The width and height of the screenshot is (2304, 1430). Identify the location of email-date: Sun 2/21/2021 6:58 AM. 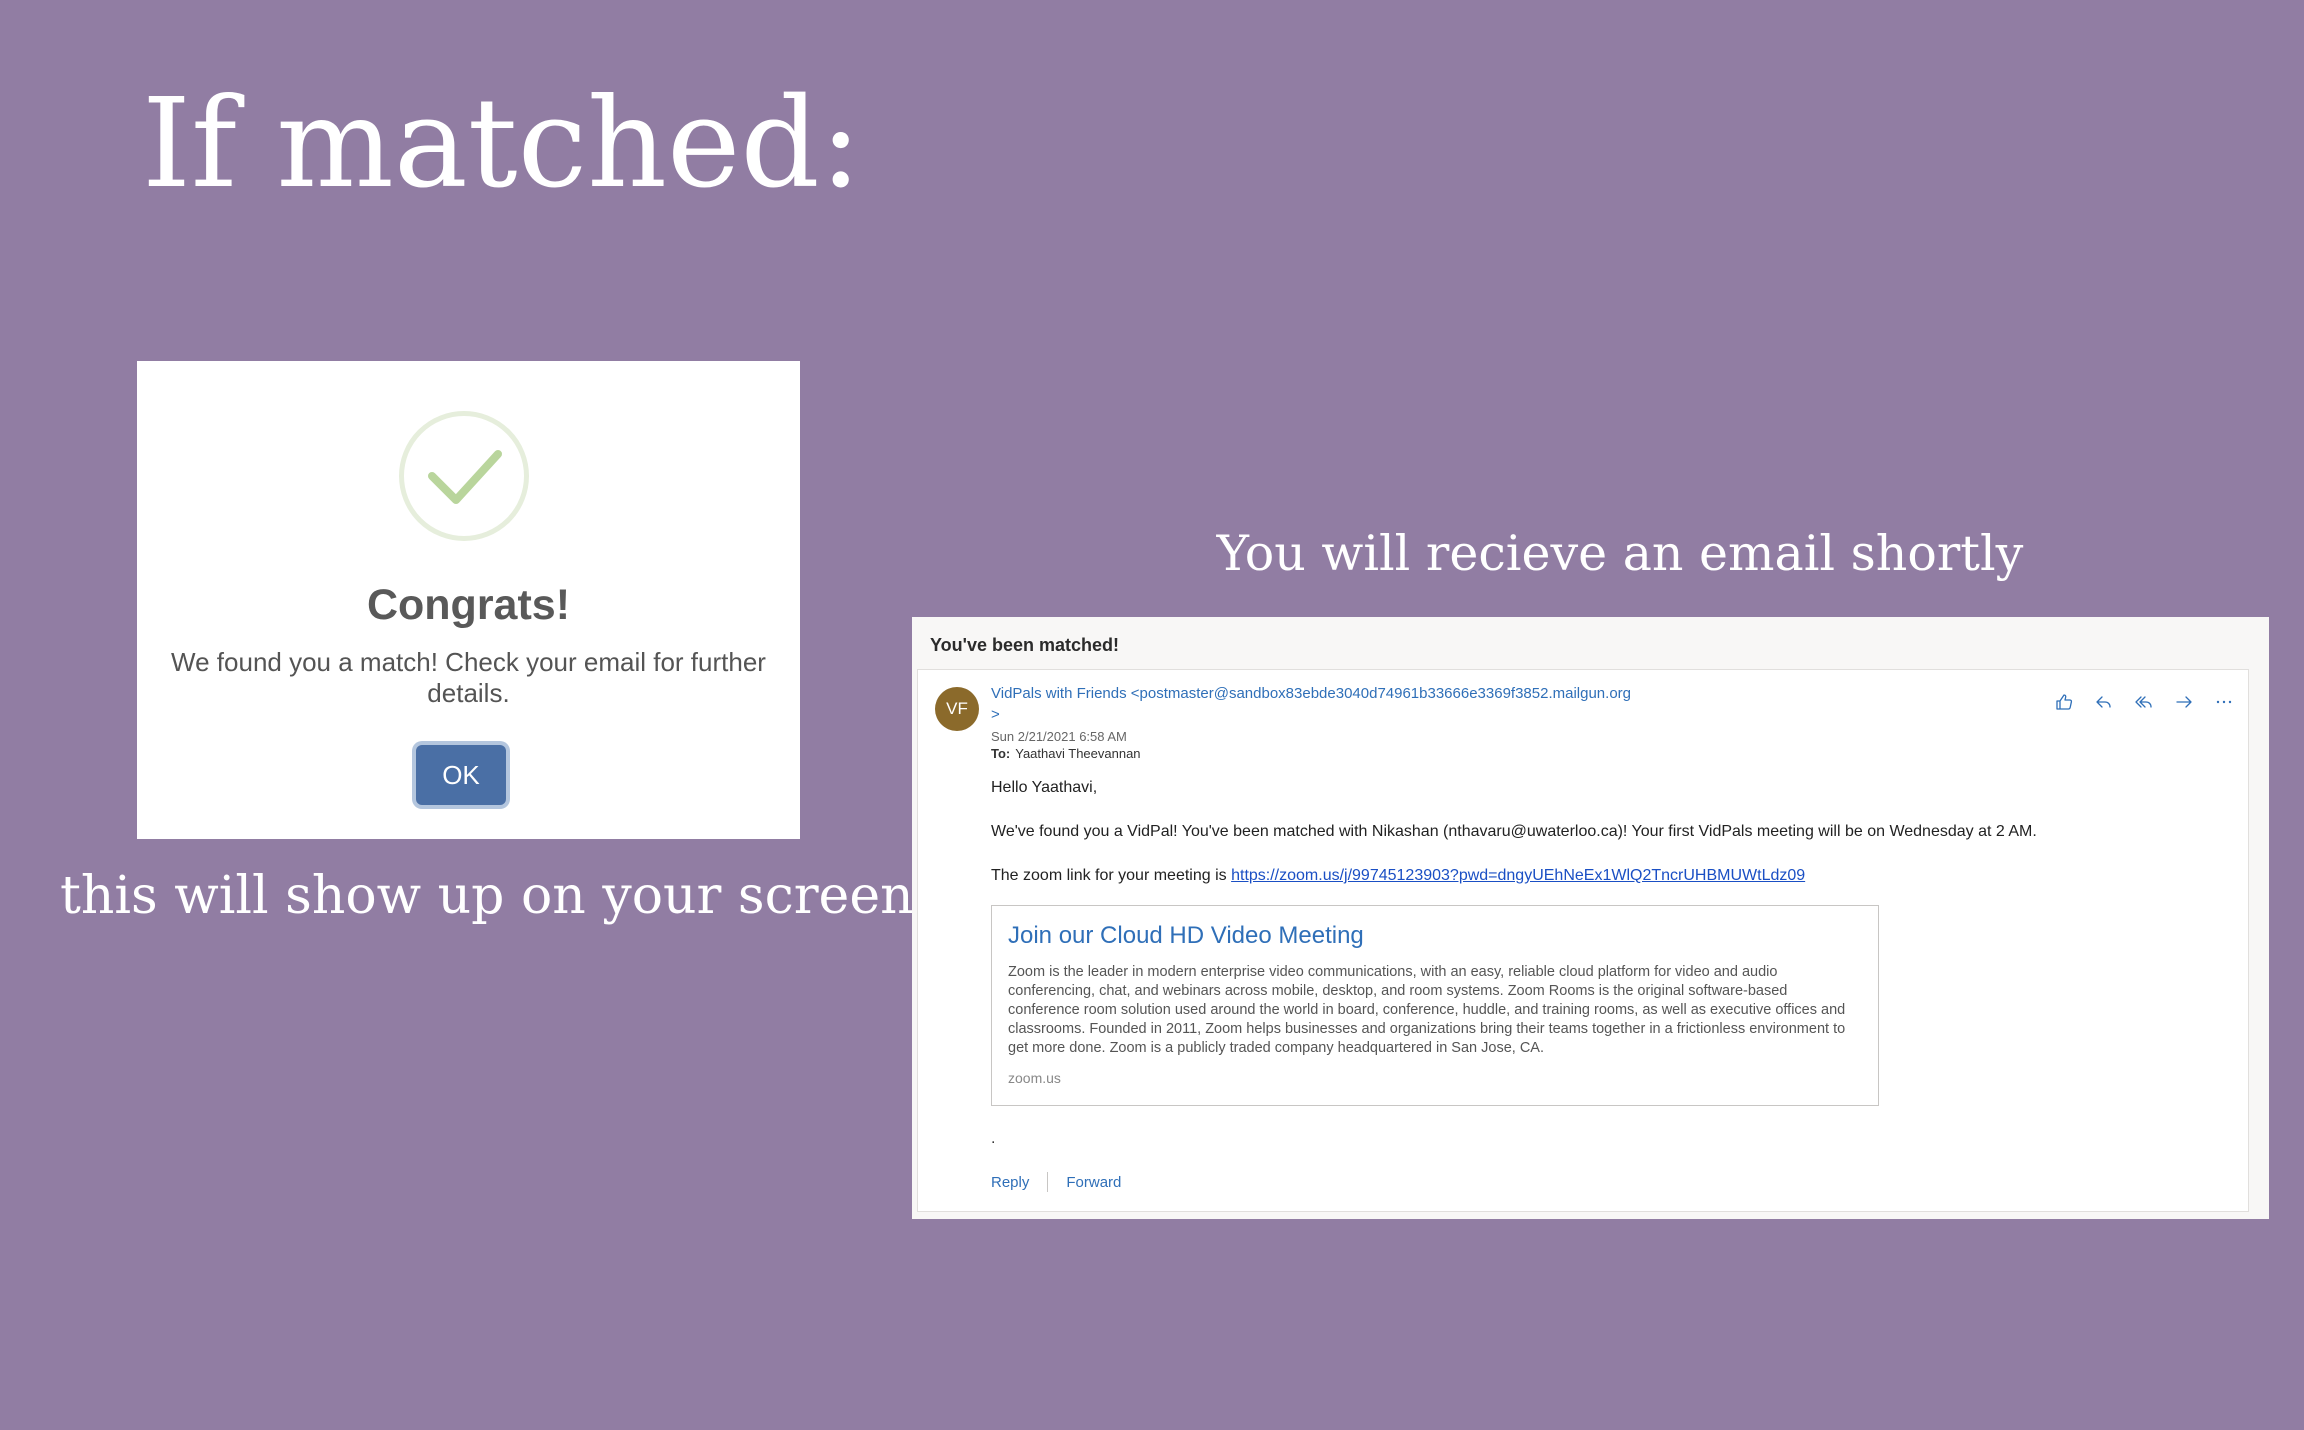
(1059, 736).